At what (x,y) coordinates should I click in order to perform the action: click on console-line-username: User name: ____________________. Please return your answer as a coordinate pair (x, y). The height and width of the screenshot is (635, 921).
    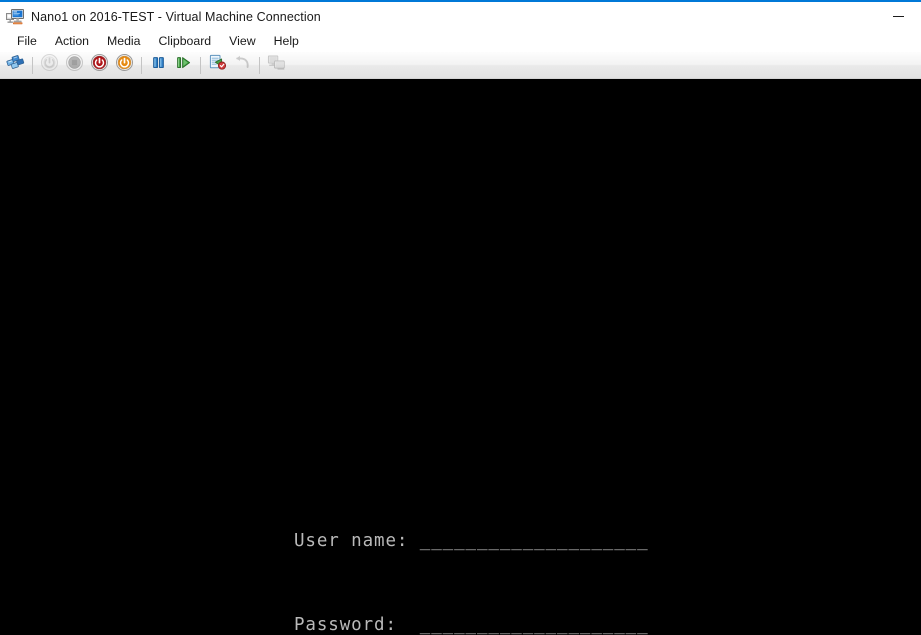
    Looking at the image, I should click on (471, 541).